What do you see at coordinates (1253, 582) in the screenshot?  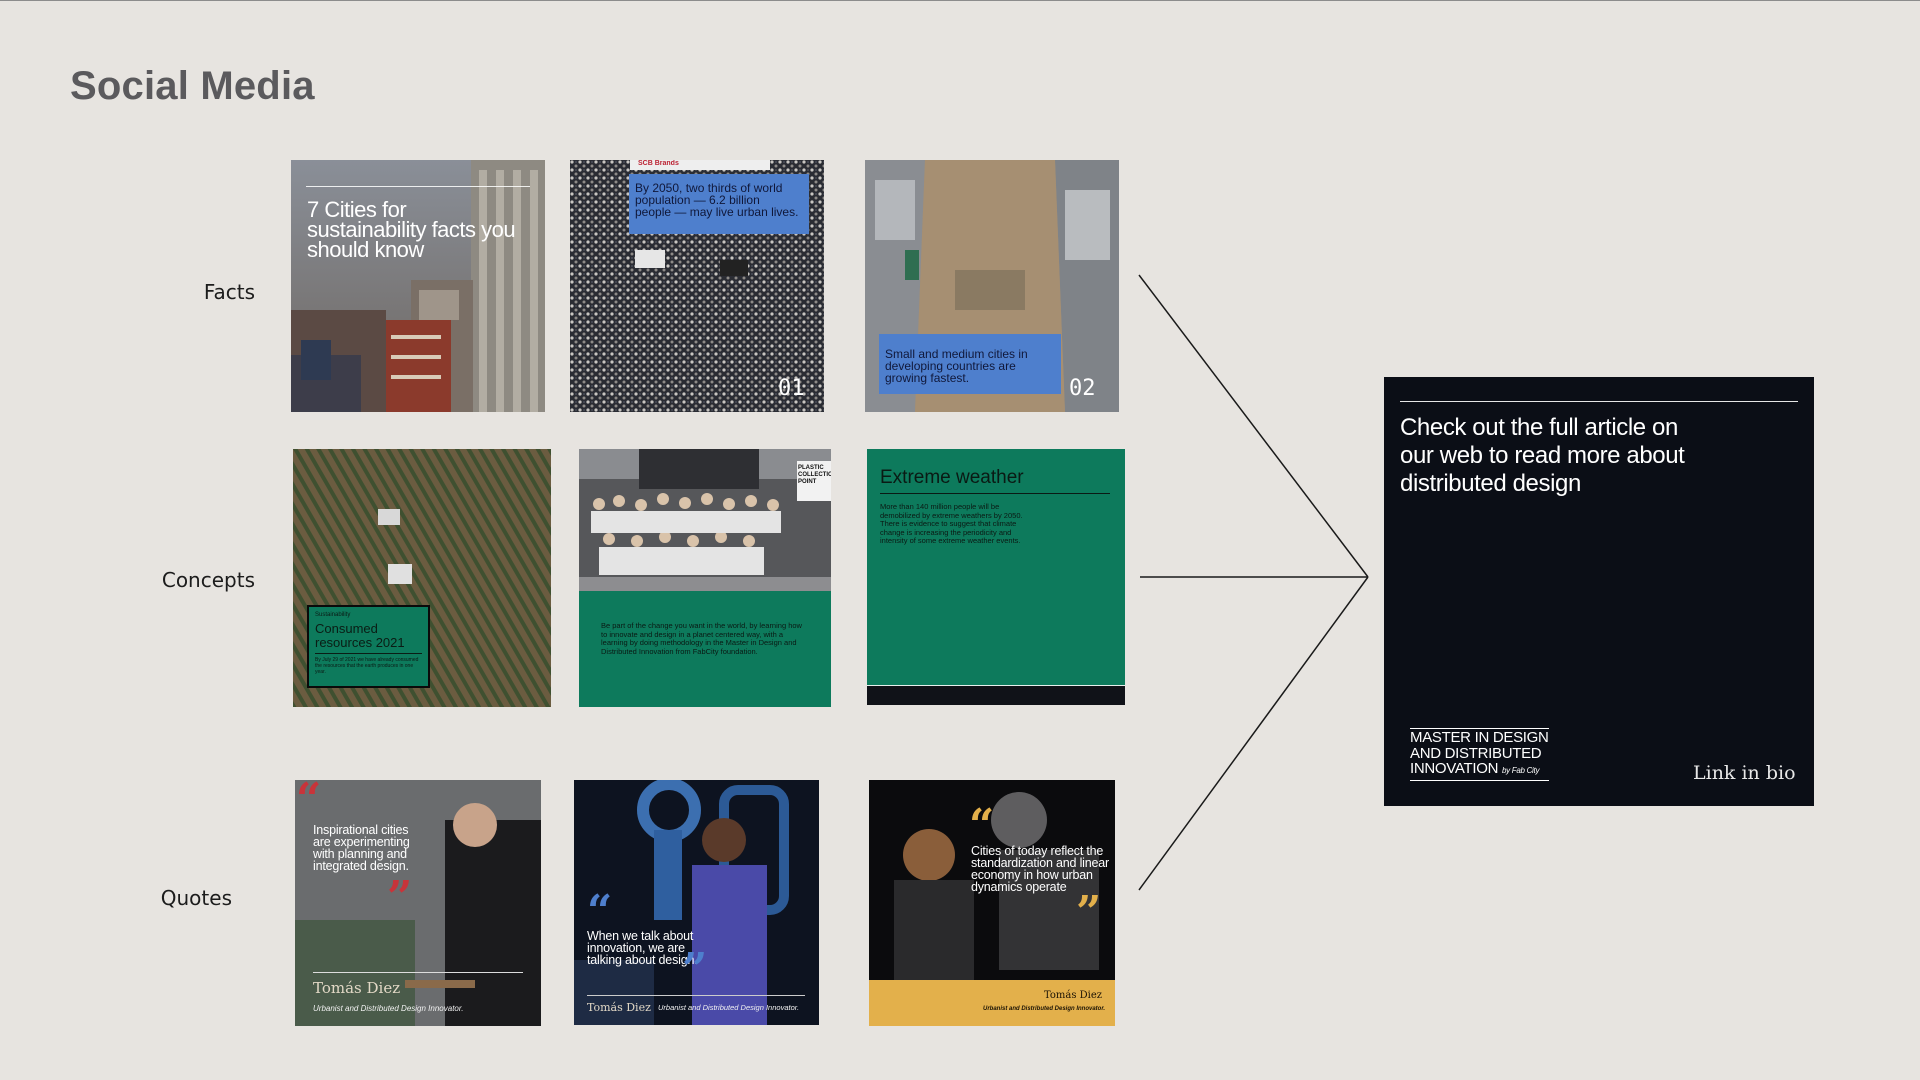 I see `connector-lines` at bounding box center [1253, 582].